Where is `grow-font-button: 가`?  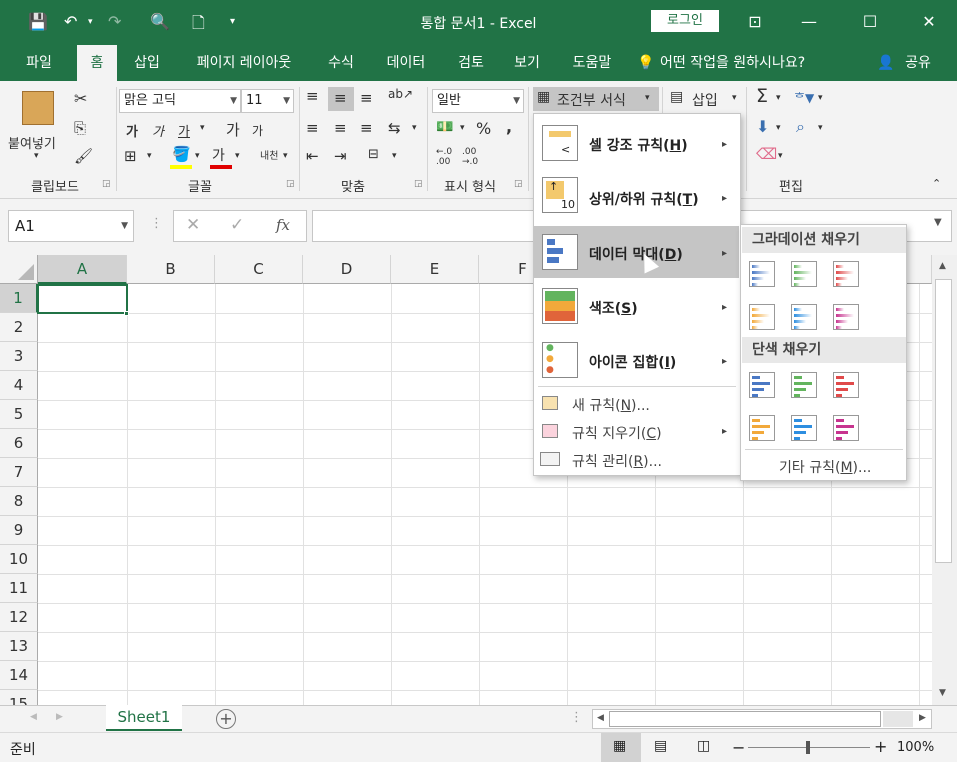
grow-font-button: 가 is located at coordinates (233, 129).